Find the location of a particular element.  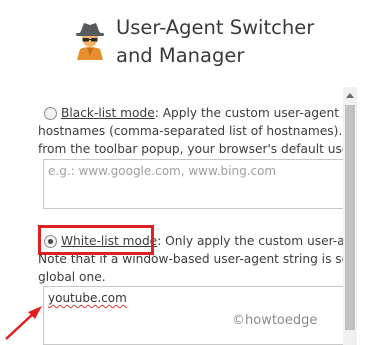

app-title-line2: and Manager is located at coordinates (180, 55).